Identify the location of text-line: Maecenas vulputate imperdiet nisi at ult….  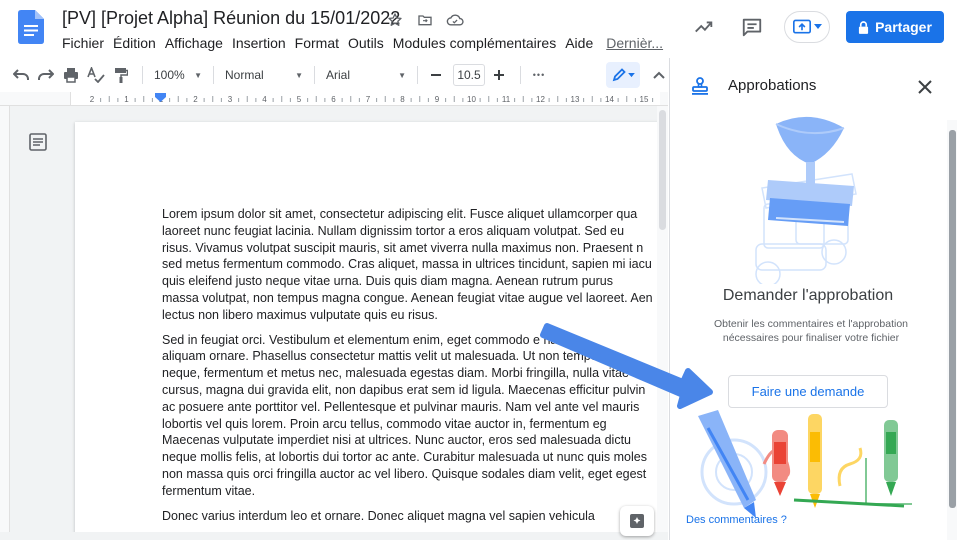
(396, 440).